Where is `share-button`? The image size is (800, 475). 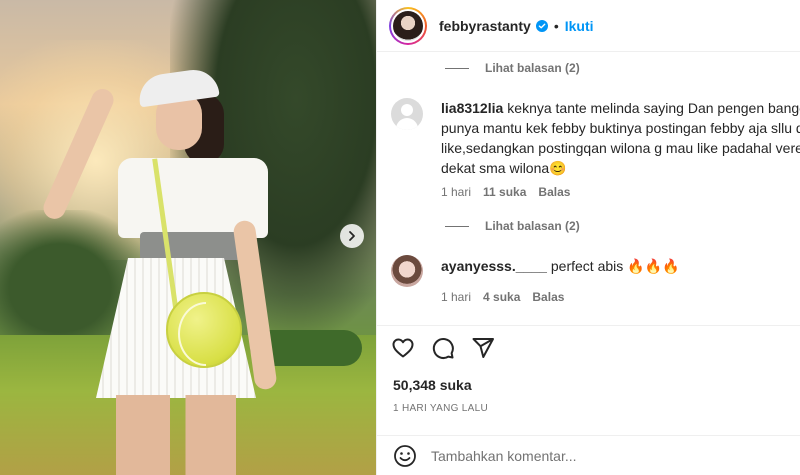
share-button is located at coordinates (483, 348).